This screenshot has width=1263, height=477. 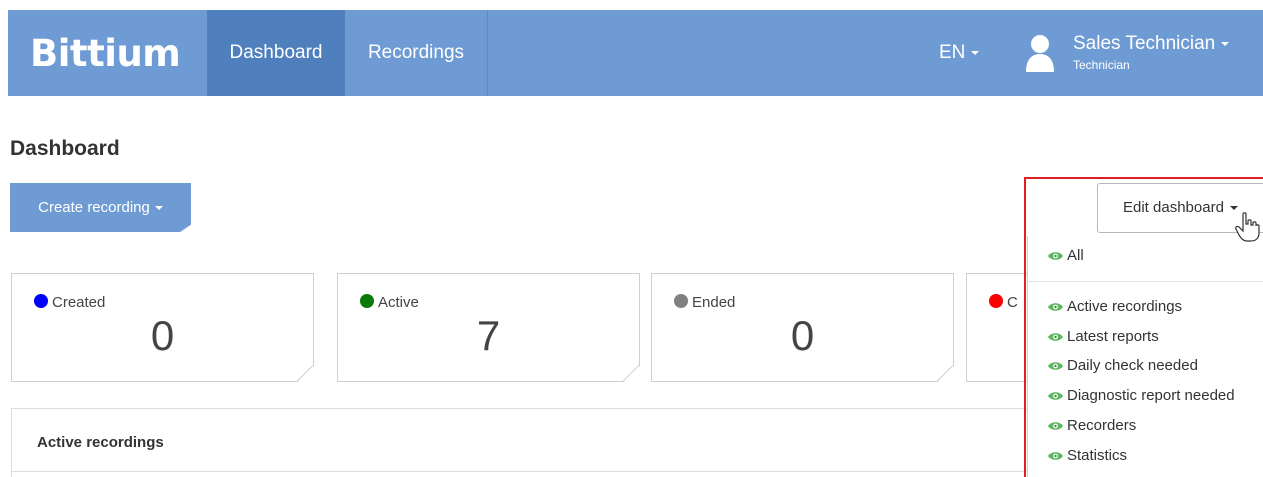 What do you see at coordinates (1003, 302) in the screenshot?
I see `status-label: C` at bounding box center [1003, 302].